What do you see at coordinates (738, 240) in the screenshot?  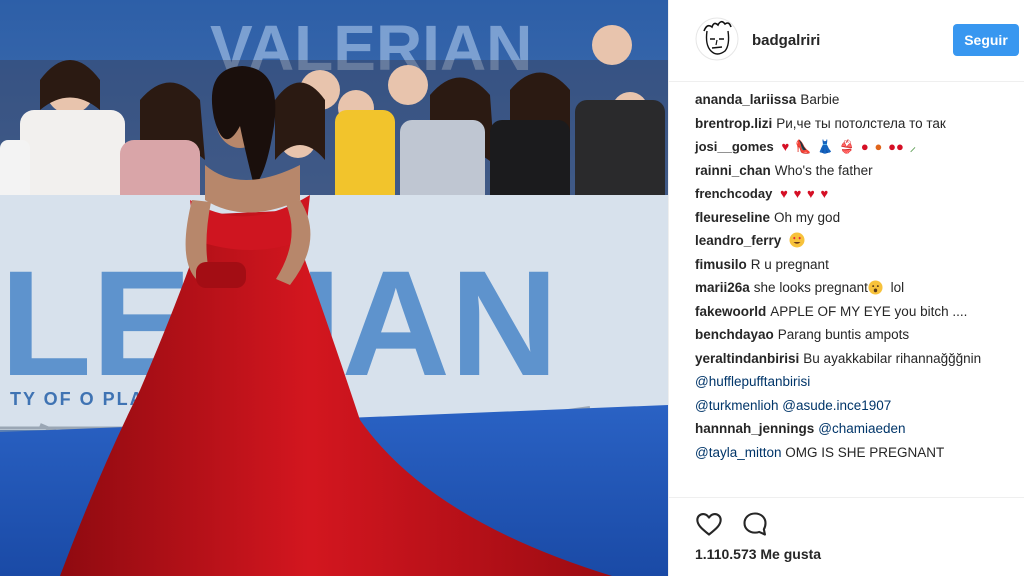 I see `comment-username: leandro_ferry` at bounding box center [738, 240].